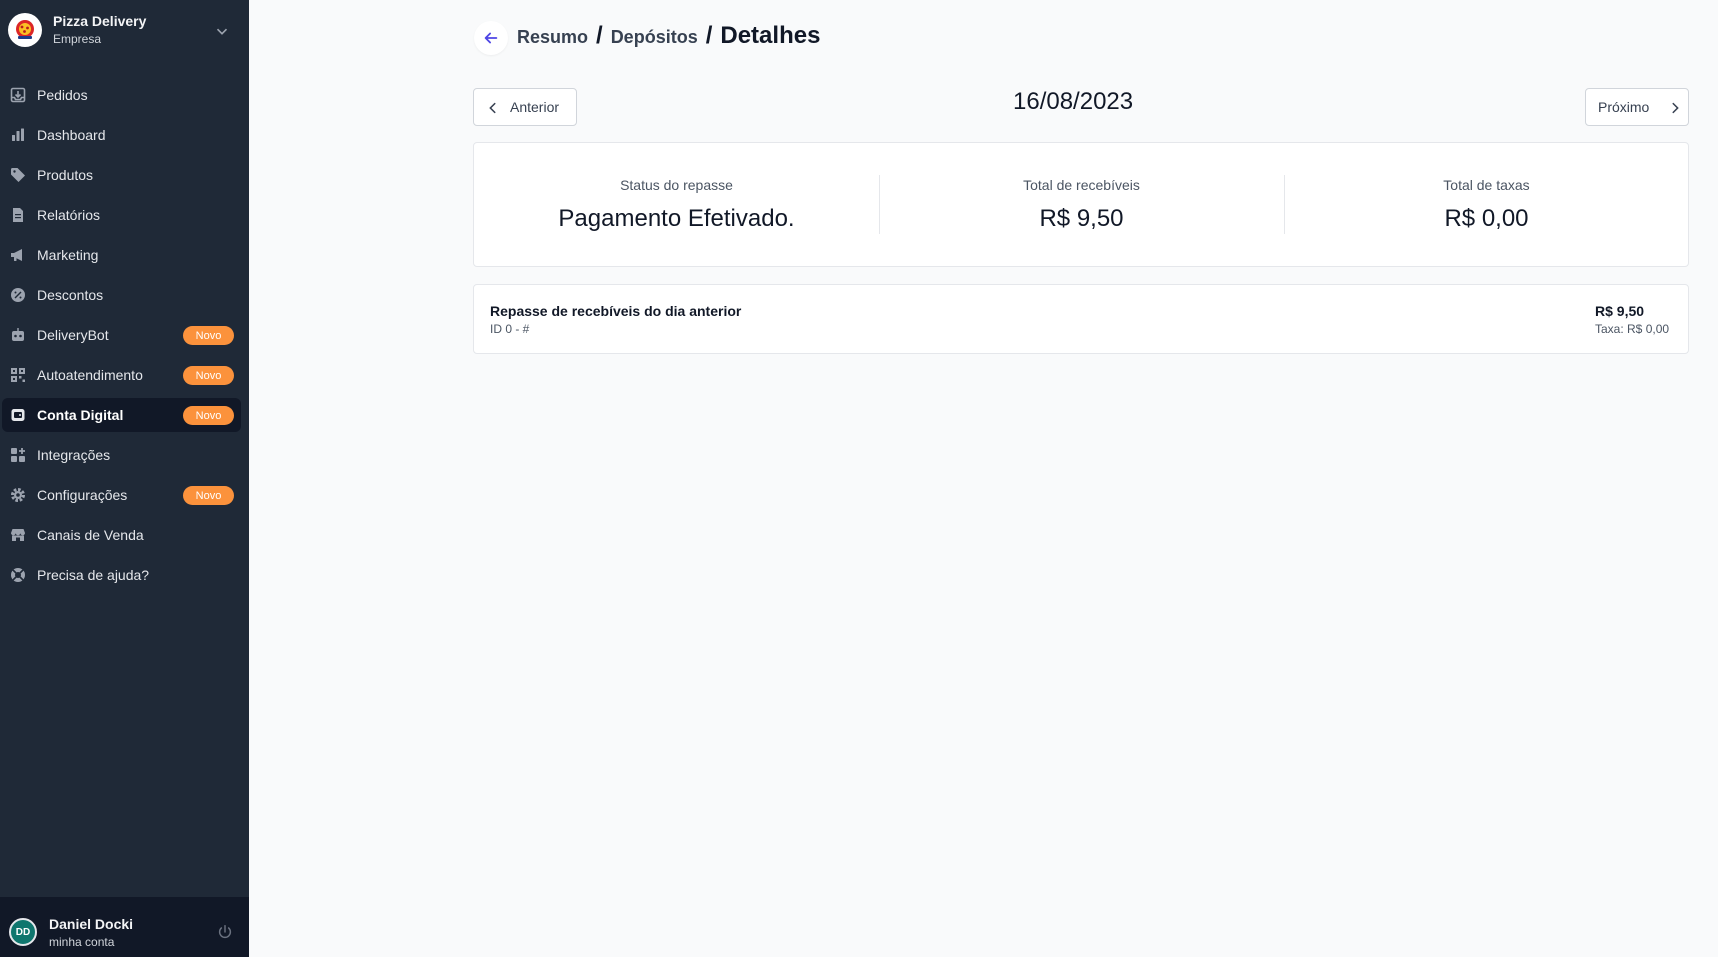 The height and width of the screenshot is (957, 1718). I want to click on sidebar-item-label: Precisa de ajuda?, so click(93, 575).